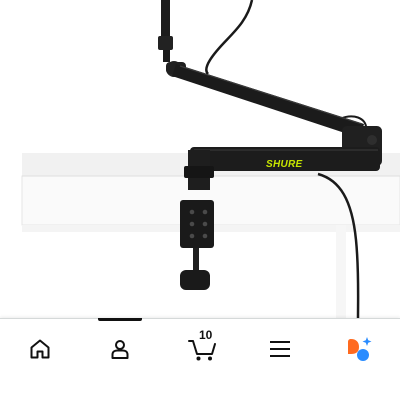  What do you see at coordinates (120, 319) in the screenshot?
I see `active-tab-indicator` at bounding box center [120, 319].